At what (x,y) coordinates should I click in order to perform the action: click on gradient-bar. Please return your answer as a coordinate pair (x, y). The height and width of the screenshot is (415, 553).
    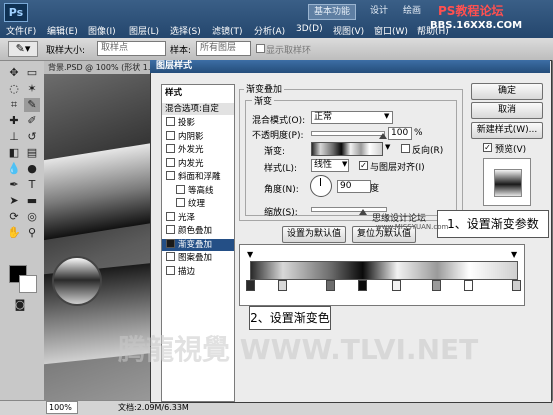
    Looking at the image, I should click on (384, 270).